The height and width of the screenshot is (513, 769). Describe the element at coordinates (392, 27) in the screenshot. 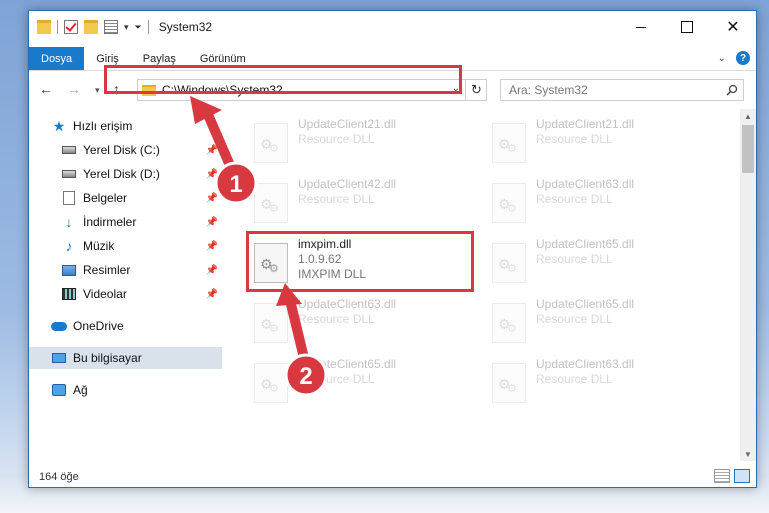

I see `title-bar: ▾ ⏷ System32 ✕` at that location.